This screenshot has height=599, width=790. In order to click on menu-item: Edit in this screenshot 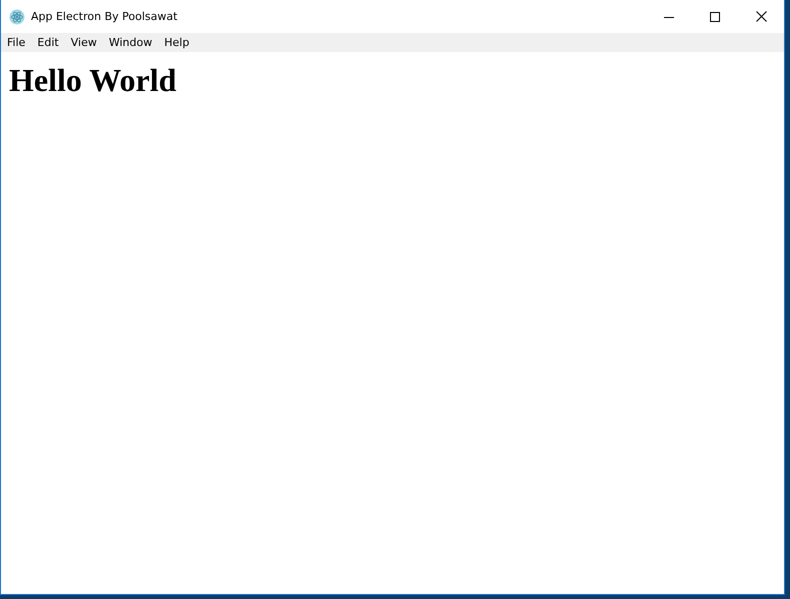, I will do `click(48, 42)`.